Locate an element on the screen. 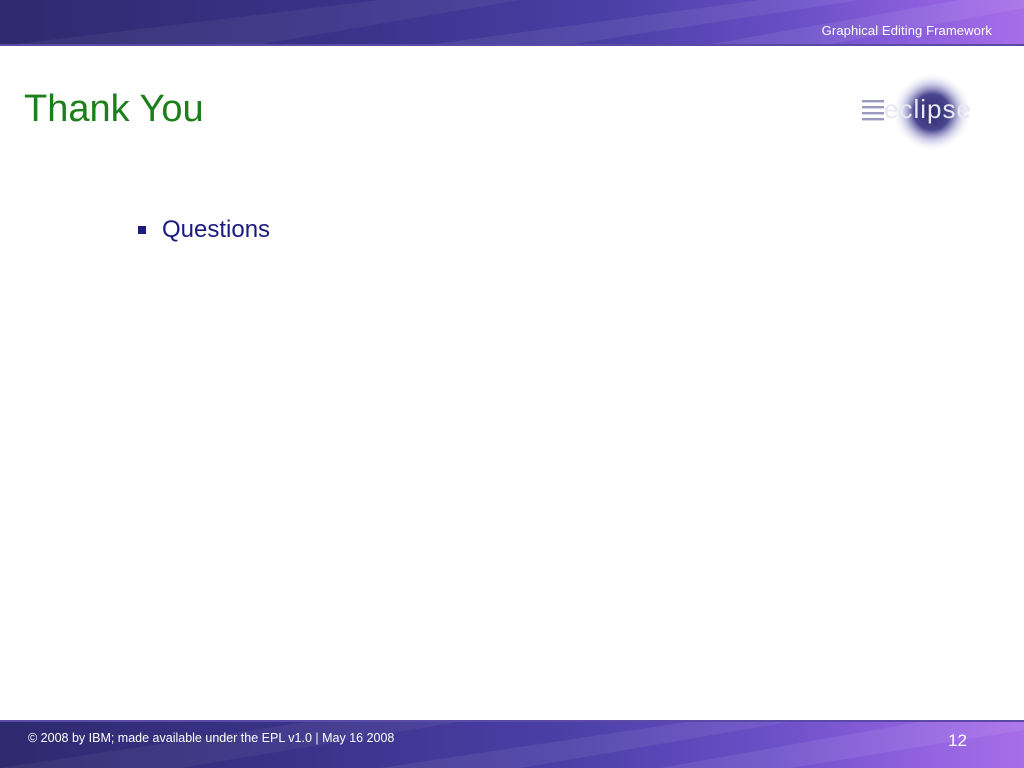  logo-text: eclipse is located at coordinates (928, 109).